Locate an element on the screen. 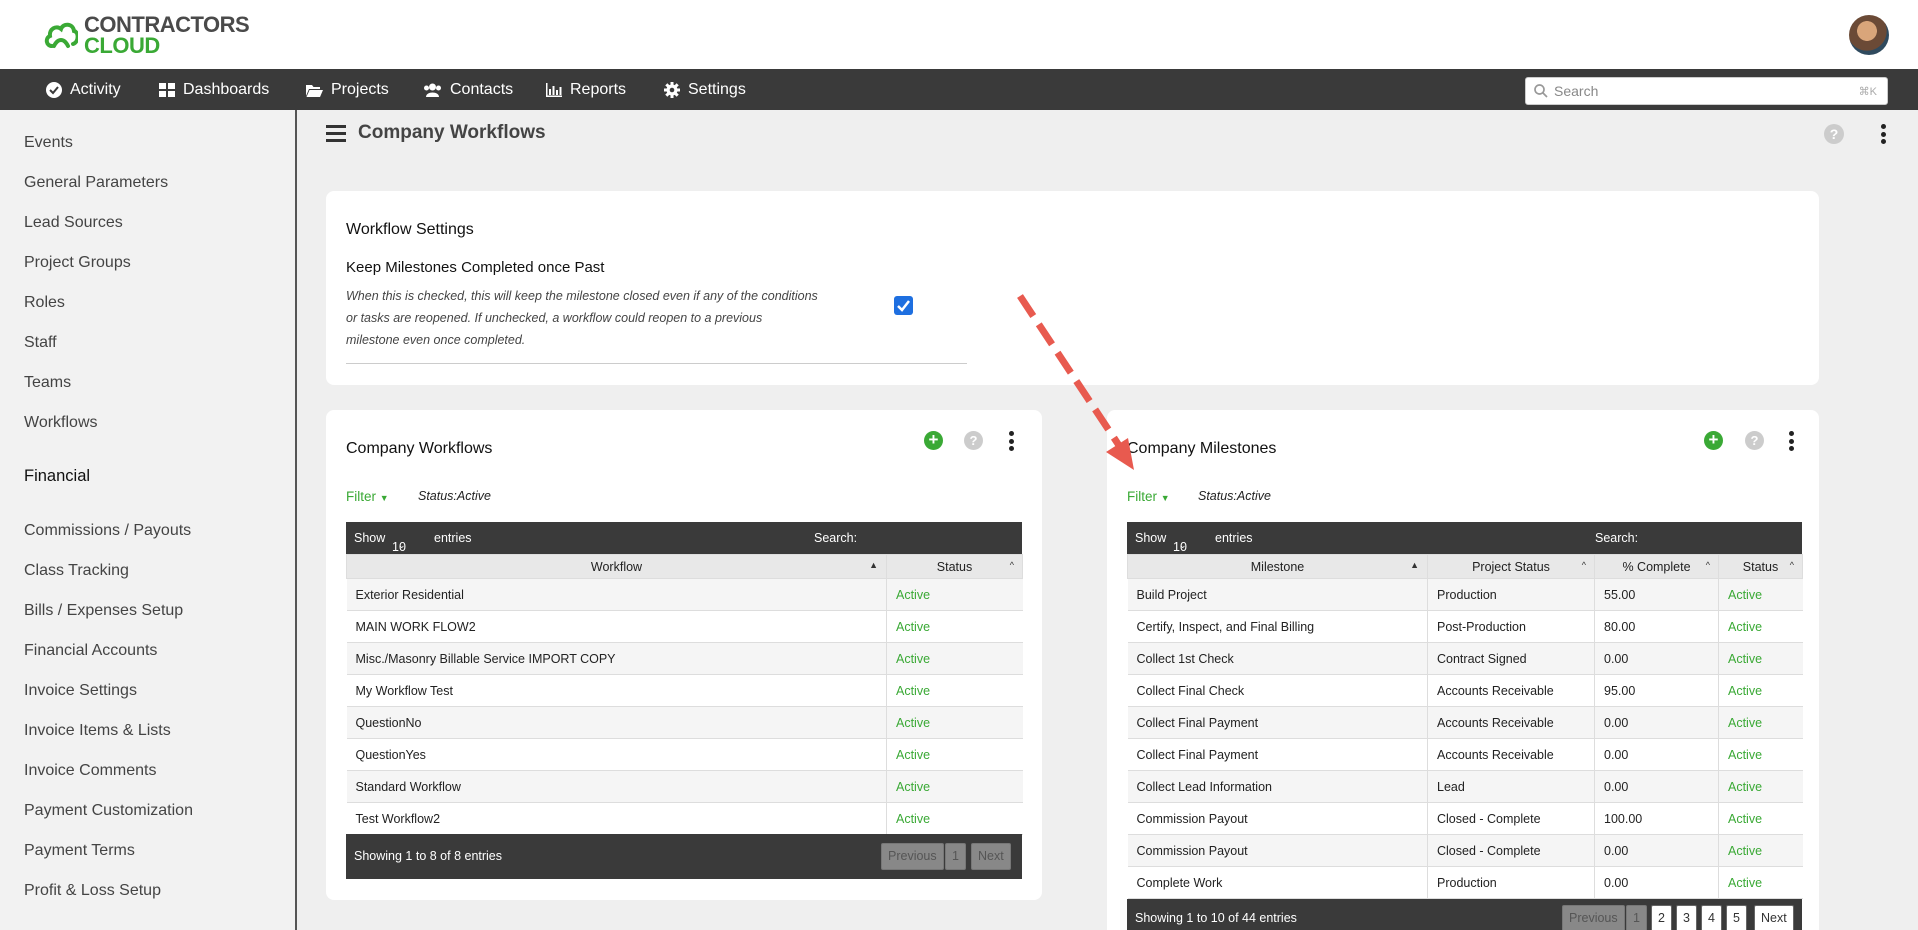  sidebar-item-events: Events is located at coordinates (48, 143).